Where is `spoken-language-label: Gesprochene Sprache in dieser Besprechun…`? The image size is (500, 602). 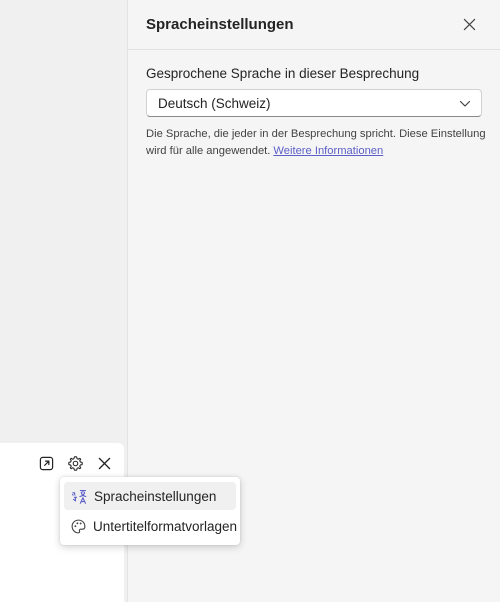
spoken-language-label: Gesprochene Sprache in dieser Besprechun… is located at coordinates (283, 73).